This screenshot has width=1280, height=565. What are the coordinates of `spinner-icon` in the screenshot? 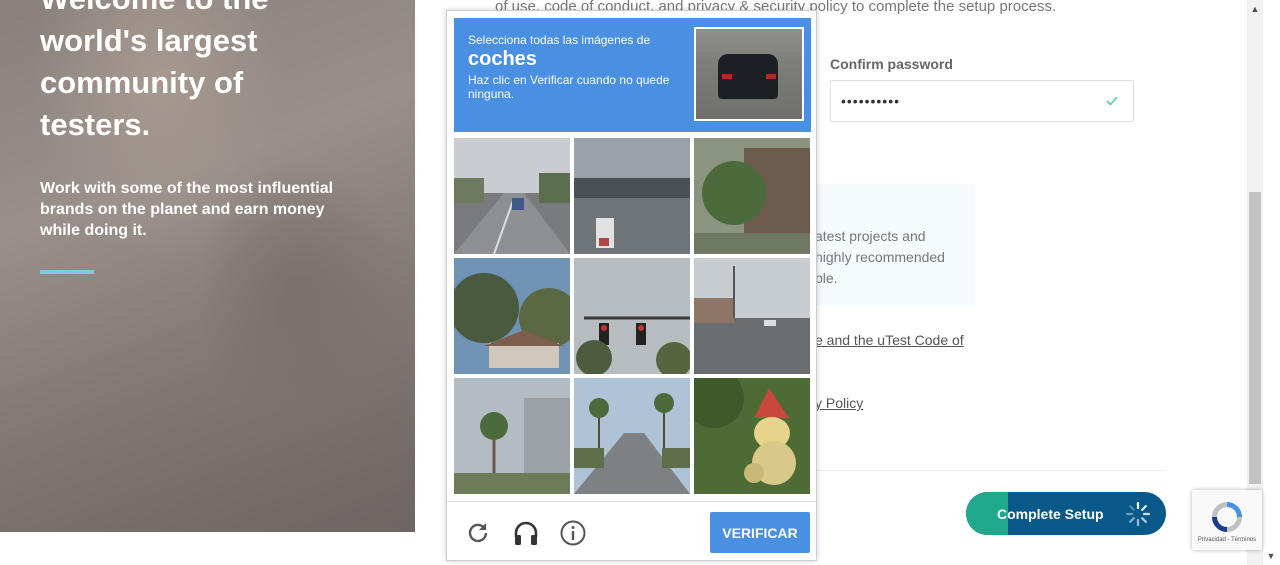 It's located at (1138, 514).